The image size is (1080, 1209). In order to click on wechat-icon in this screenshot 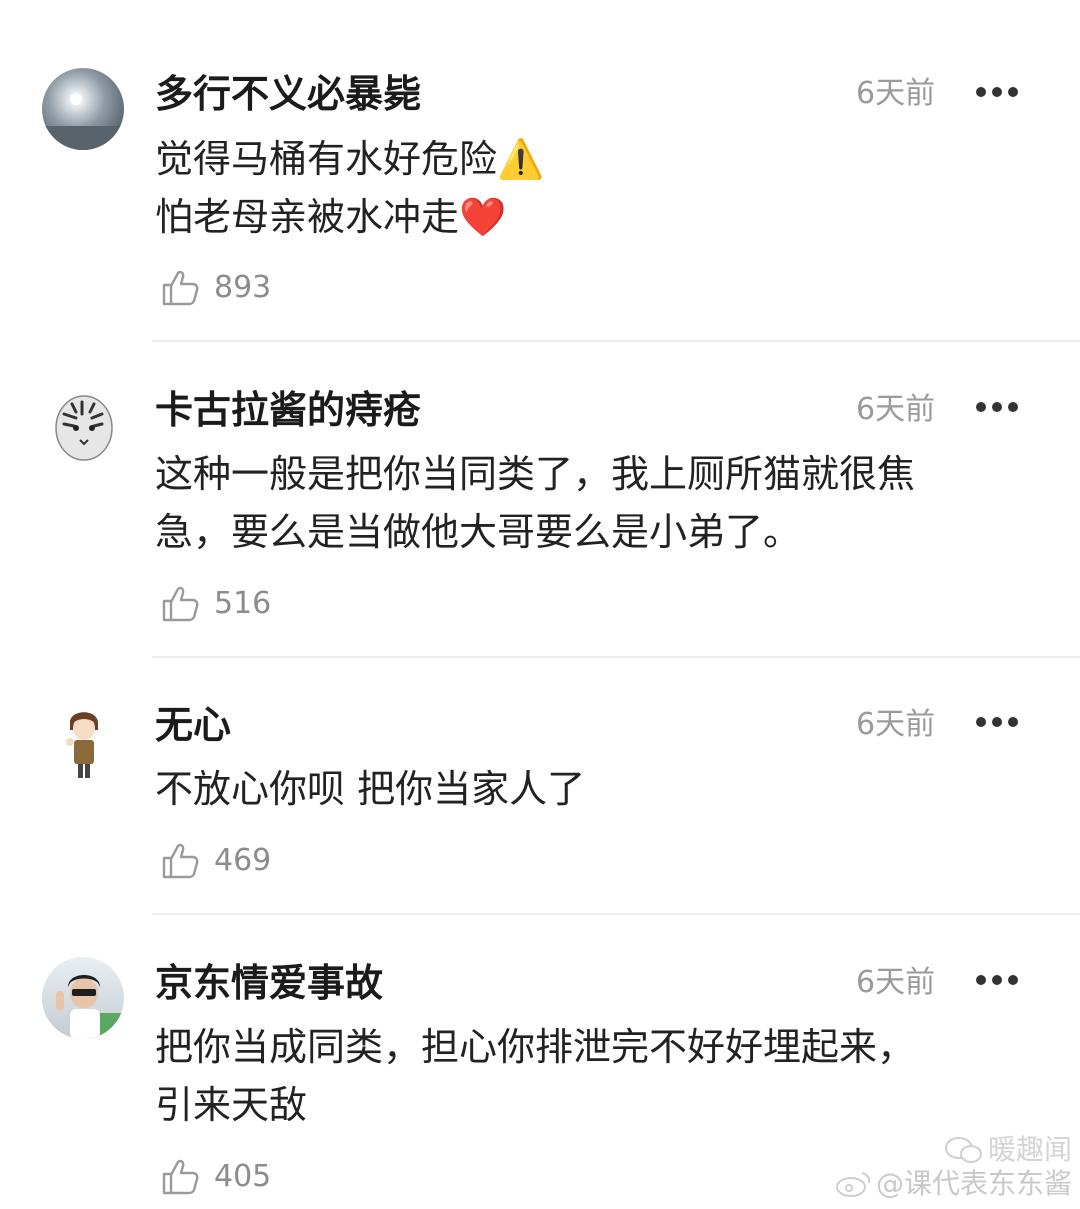, I will do `click(963, 1150)`.